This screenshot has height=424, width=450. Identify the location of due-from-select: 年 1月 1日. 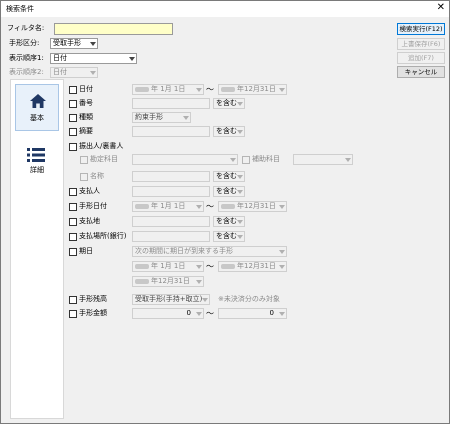
(168, 266).